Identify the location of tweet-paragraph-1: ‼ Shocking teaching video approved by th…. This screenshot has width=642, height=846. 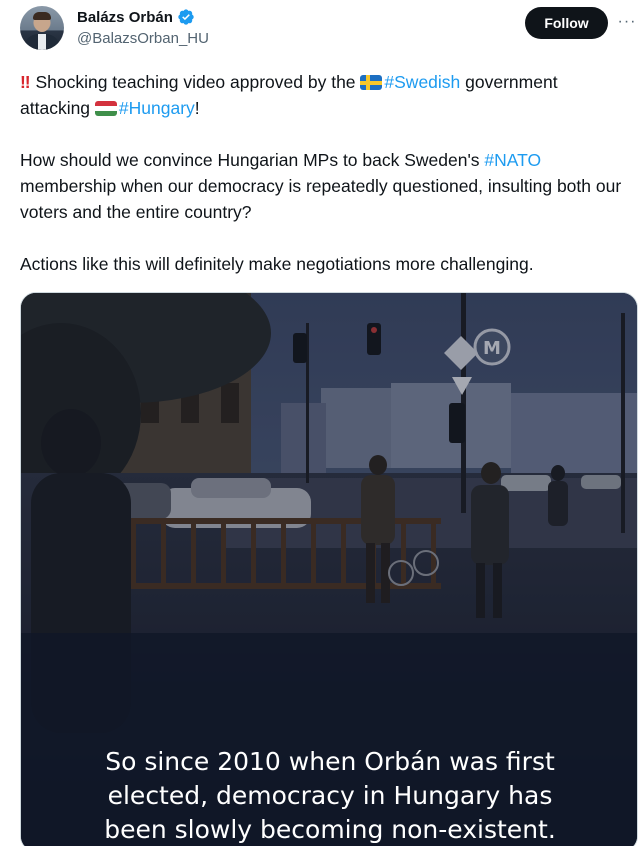
(322, 95).